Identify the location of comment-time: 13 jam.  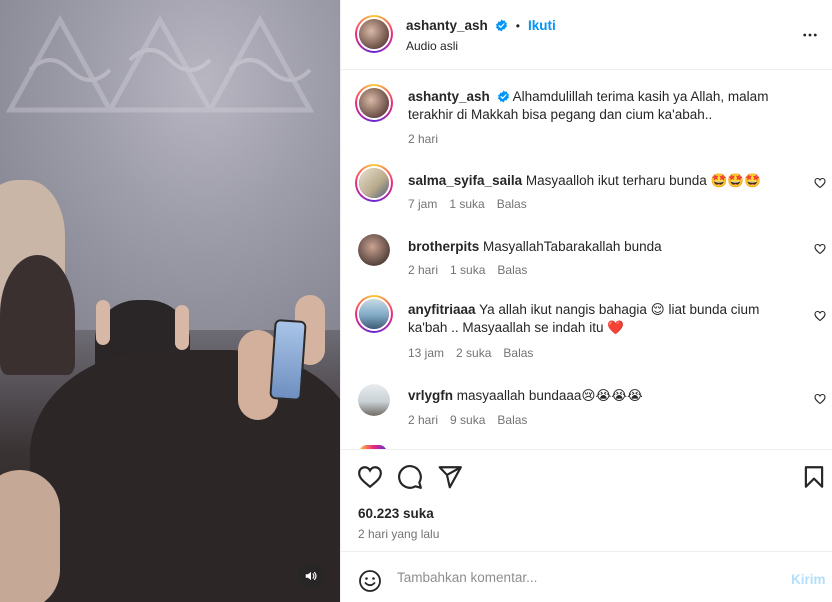
(426, 353).